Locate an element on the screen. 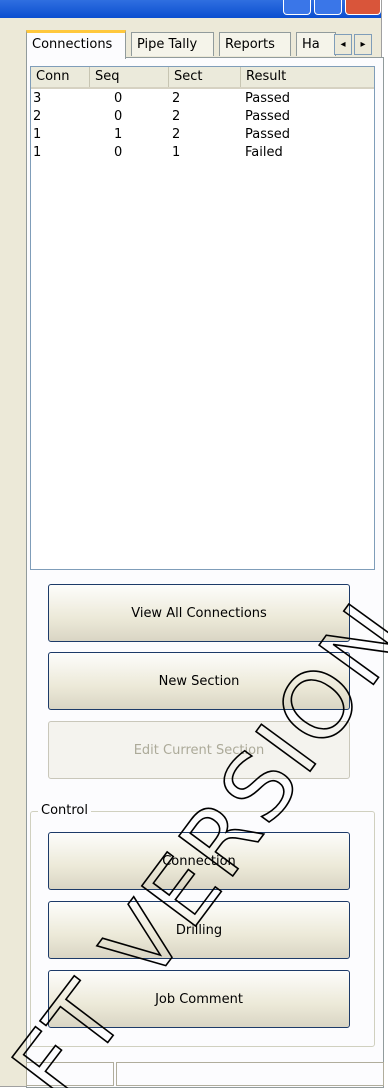  tab-scroll-left-icon: ◂ is located at coordinates (343, 44).